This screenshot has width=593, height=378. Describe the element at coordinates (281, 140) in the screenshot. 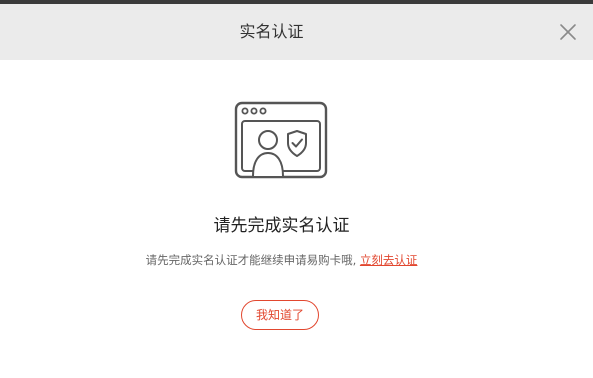

I see `identity-verification-icon` at that location.